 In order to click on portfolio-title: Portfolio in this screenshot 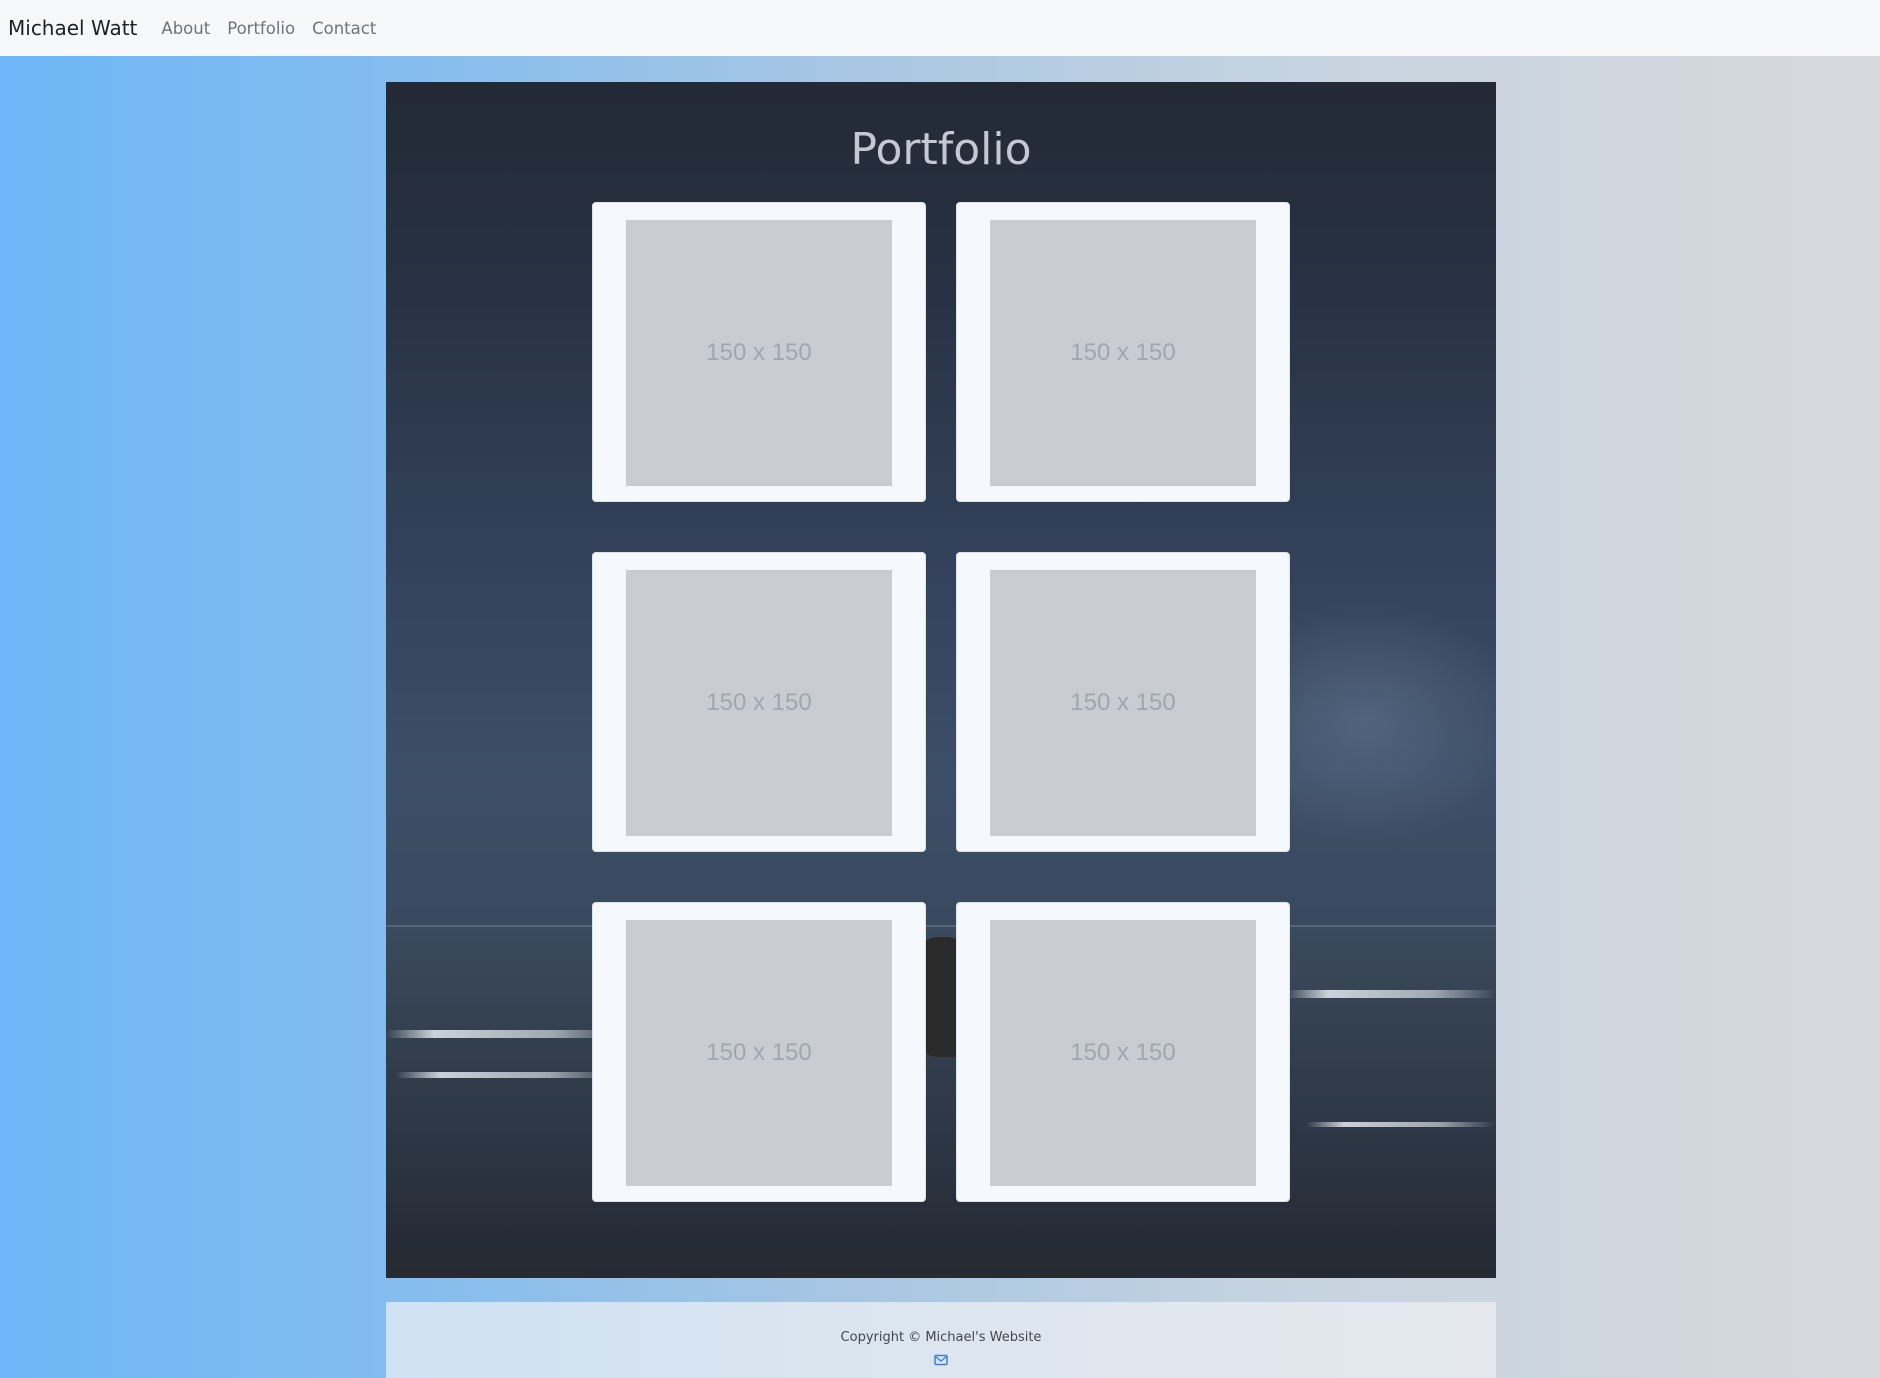, I will do `click(941, 149)`.